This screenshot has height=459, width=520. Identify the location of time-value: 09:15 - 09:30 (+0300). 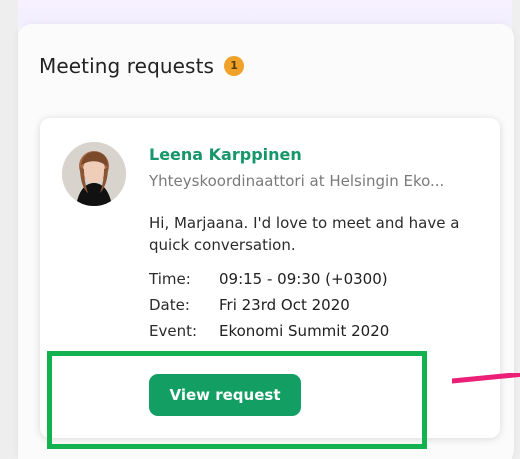
(303, 279).